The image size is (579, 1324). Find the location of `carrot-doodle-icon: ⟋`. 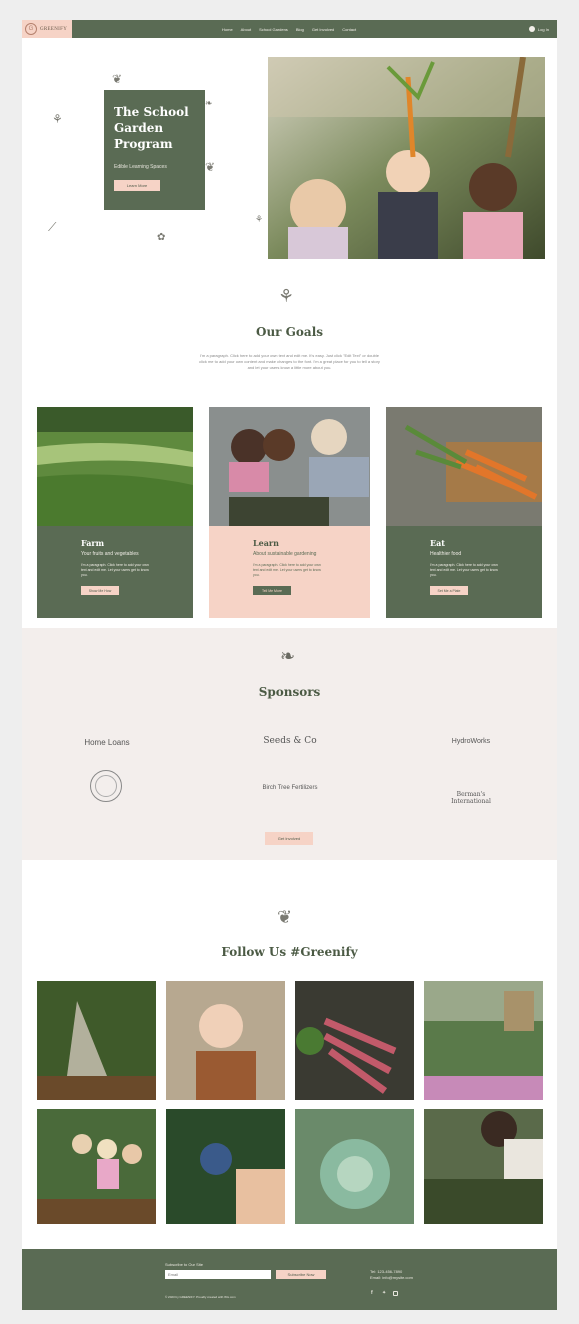

carrot-doodle-icon: ⟋ is located at coordinates (52, 227).